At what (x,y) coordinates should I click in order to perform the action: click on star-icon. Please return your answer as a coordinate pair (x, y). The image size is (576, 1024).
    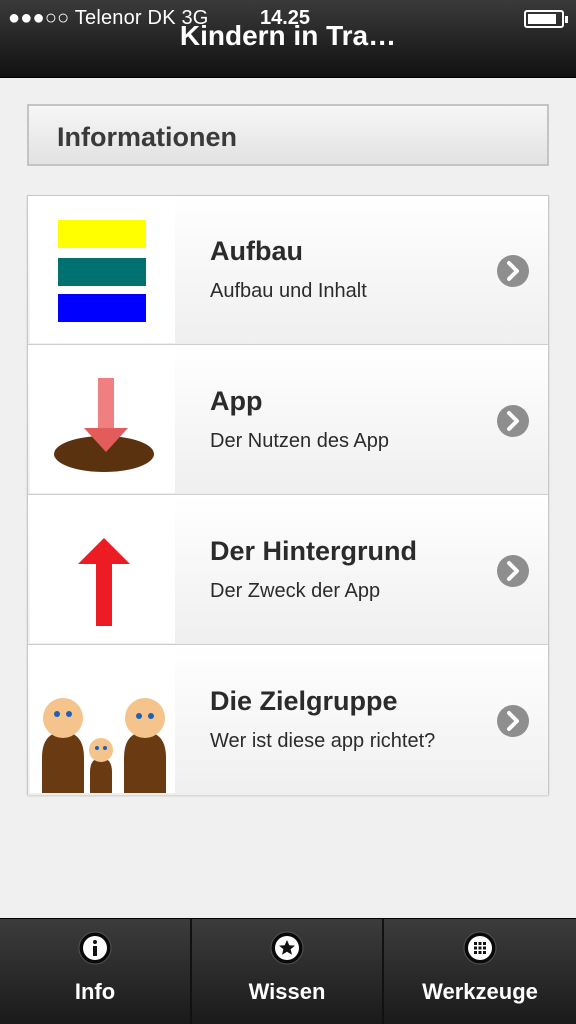
    Looking at the image, I should click on (287, 948).